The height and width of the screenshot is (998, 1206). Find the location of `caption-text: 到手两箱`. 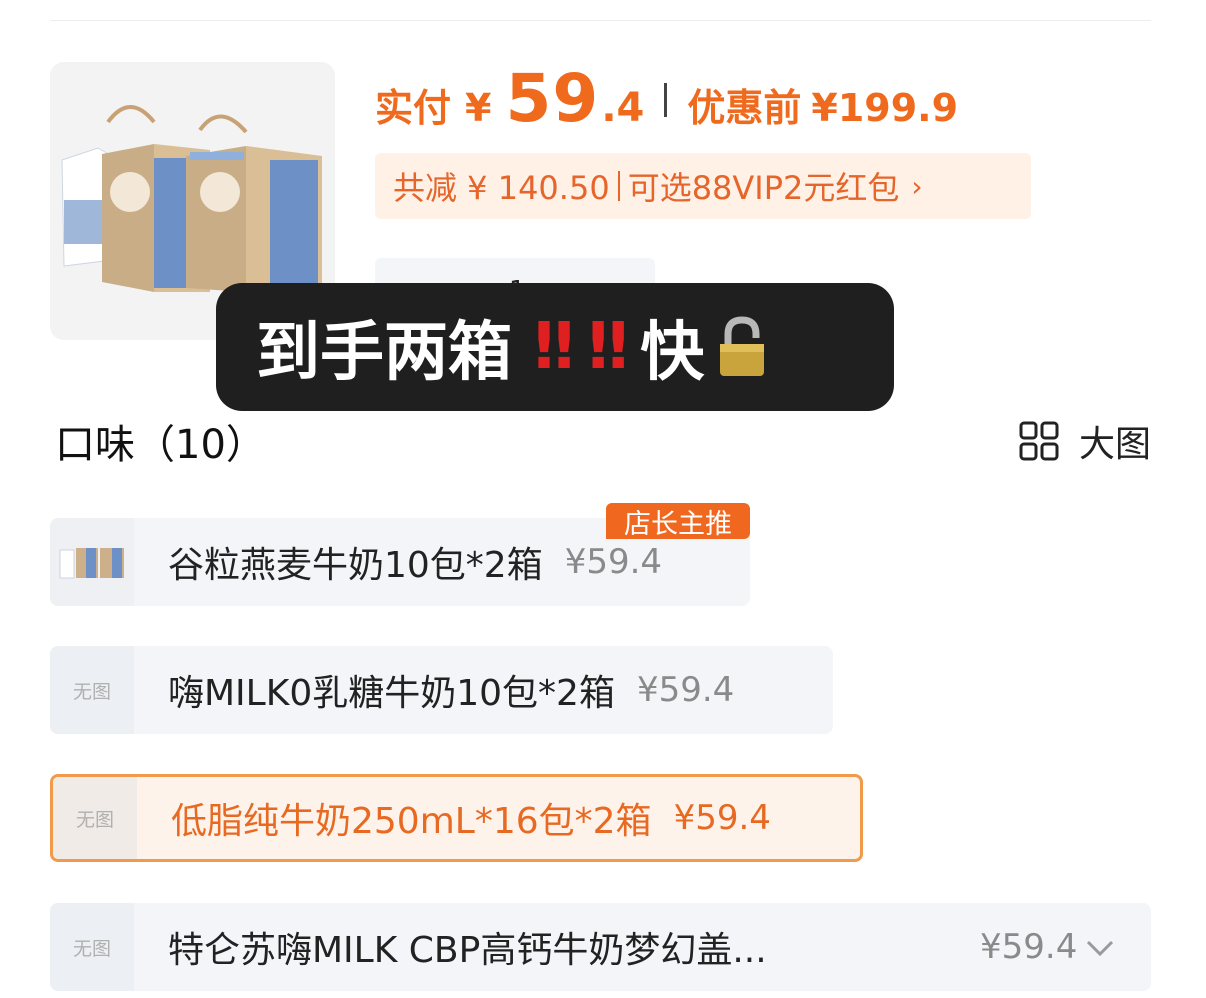

caption-text: 到手两箱 is located at coordinates (384, 353).